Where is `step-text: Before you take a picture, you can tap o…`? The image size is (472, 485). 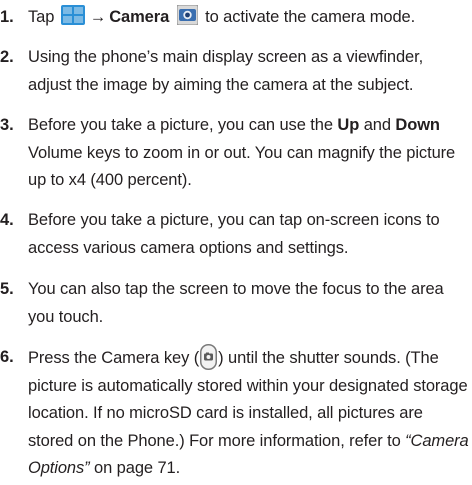
step-text: Before you take a picture, you can tap o… is located at coordinates (234, 234).